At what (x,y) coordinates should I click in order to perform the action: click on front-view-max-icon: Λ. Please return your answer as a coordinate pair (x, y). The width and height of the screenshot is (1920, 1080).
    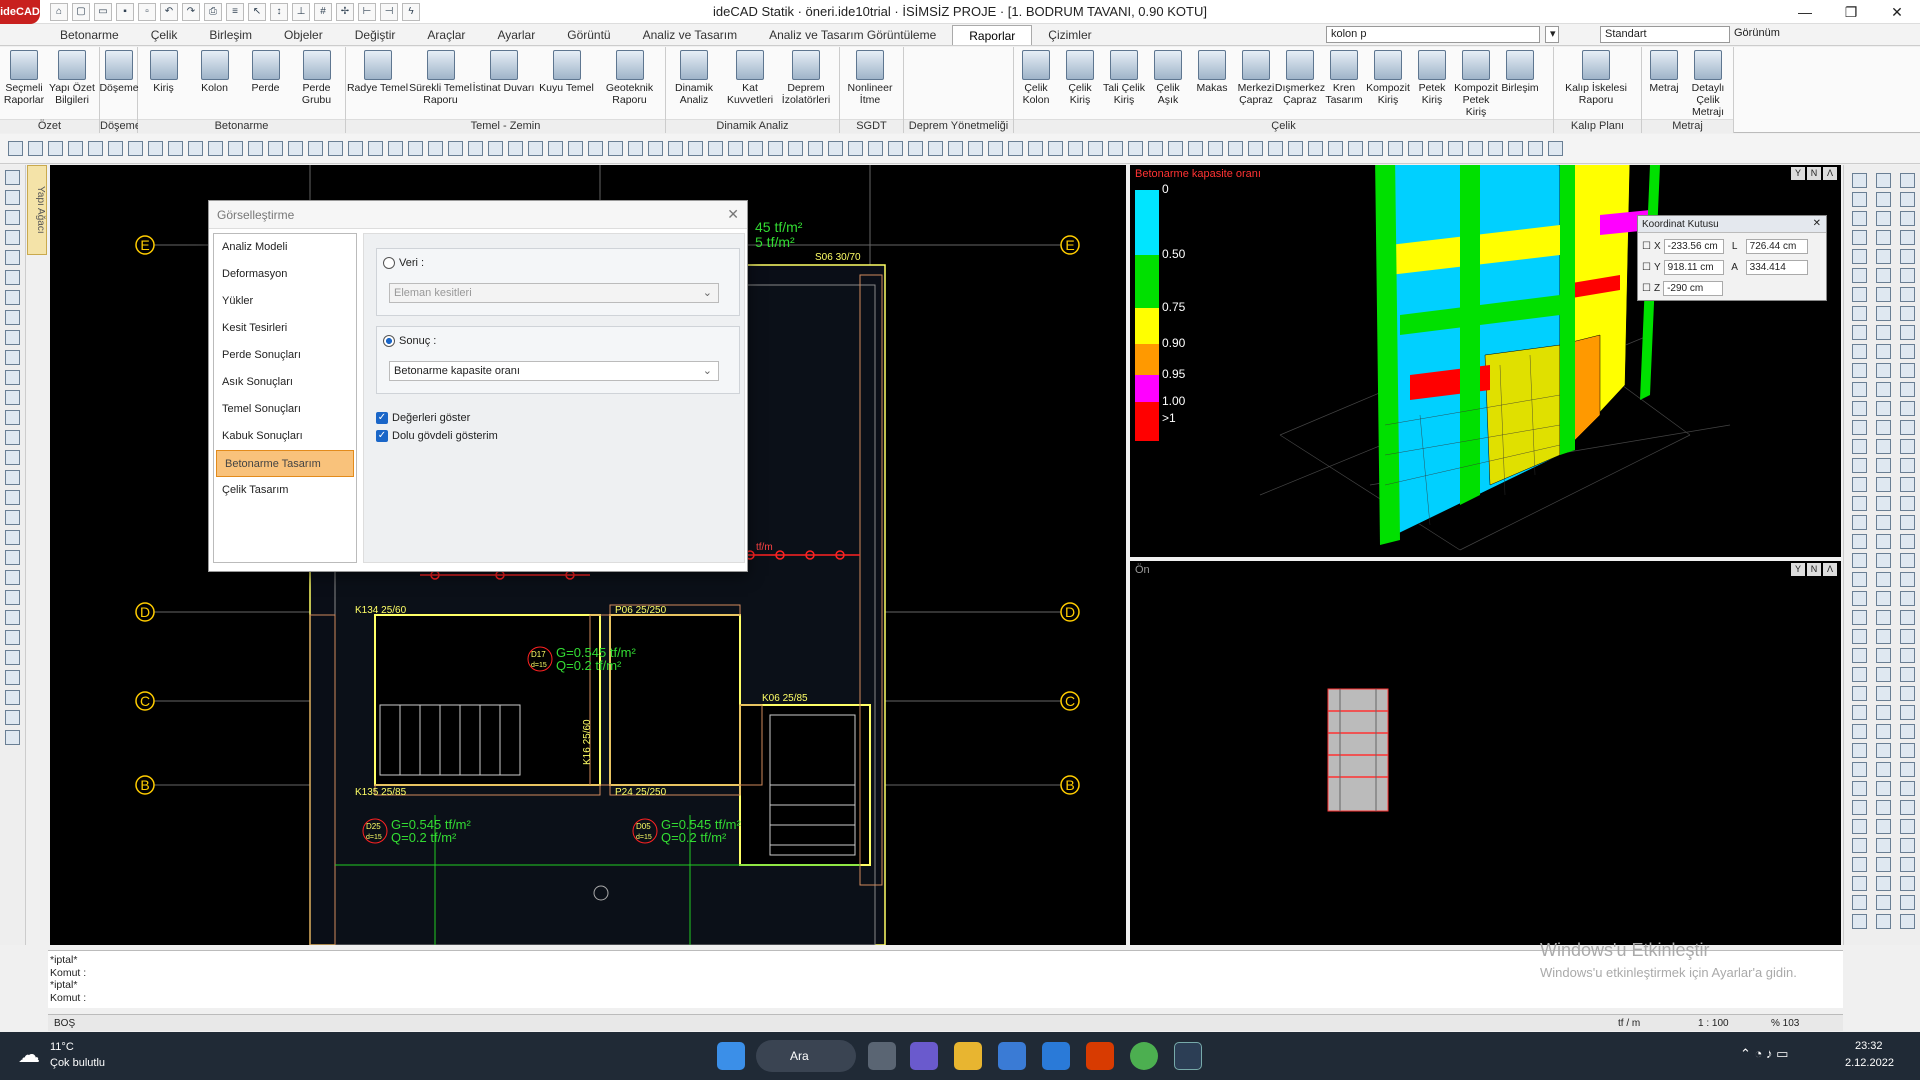
    Looking at the image, I should click on (1830, 569).